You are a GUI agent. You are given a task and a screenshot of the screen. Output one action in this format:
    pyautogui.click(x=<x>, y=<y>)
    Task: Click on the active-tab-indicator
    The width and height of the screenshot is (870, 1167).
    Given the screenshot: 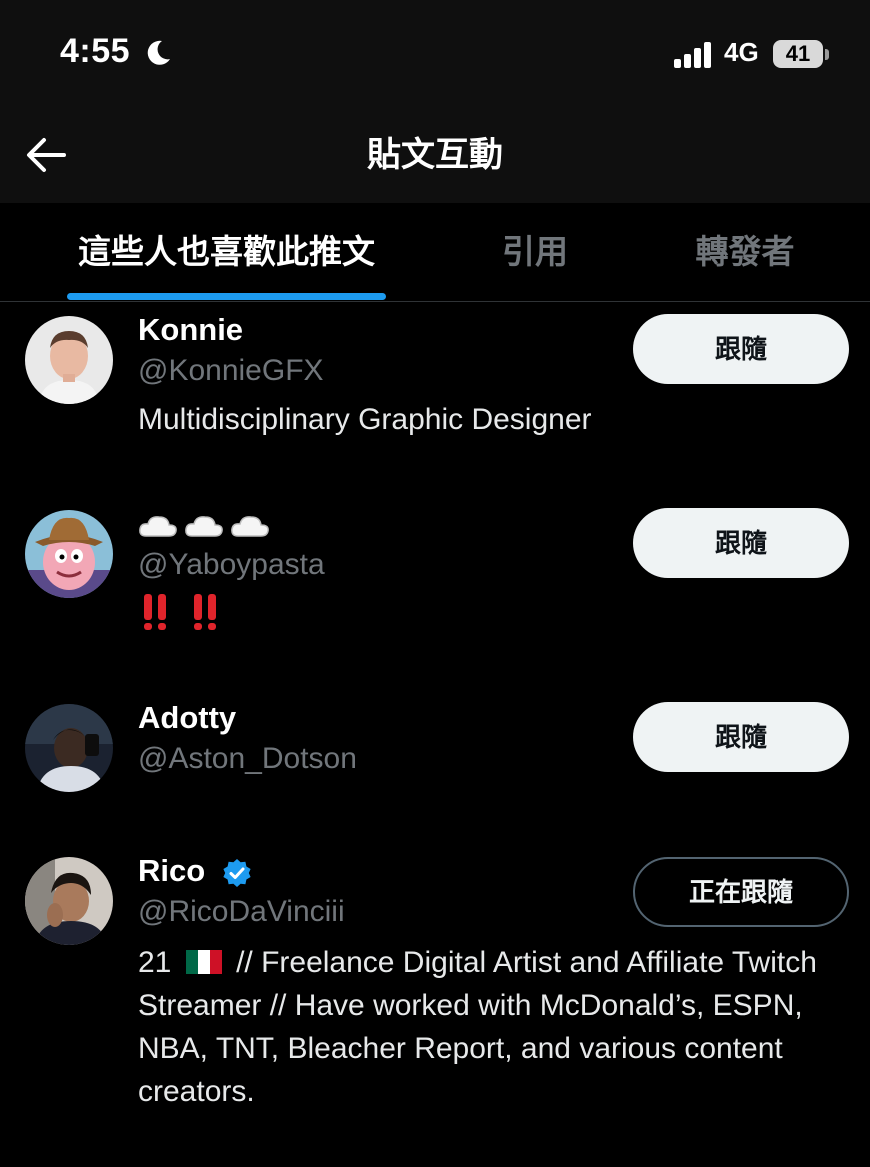 What is the action you would take?
    pyautogui.click(x=226, y=296)
    